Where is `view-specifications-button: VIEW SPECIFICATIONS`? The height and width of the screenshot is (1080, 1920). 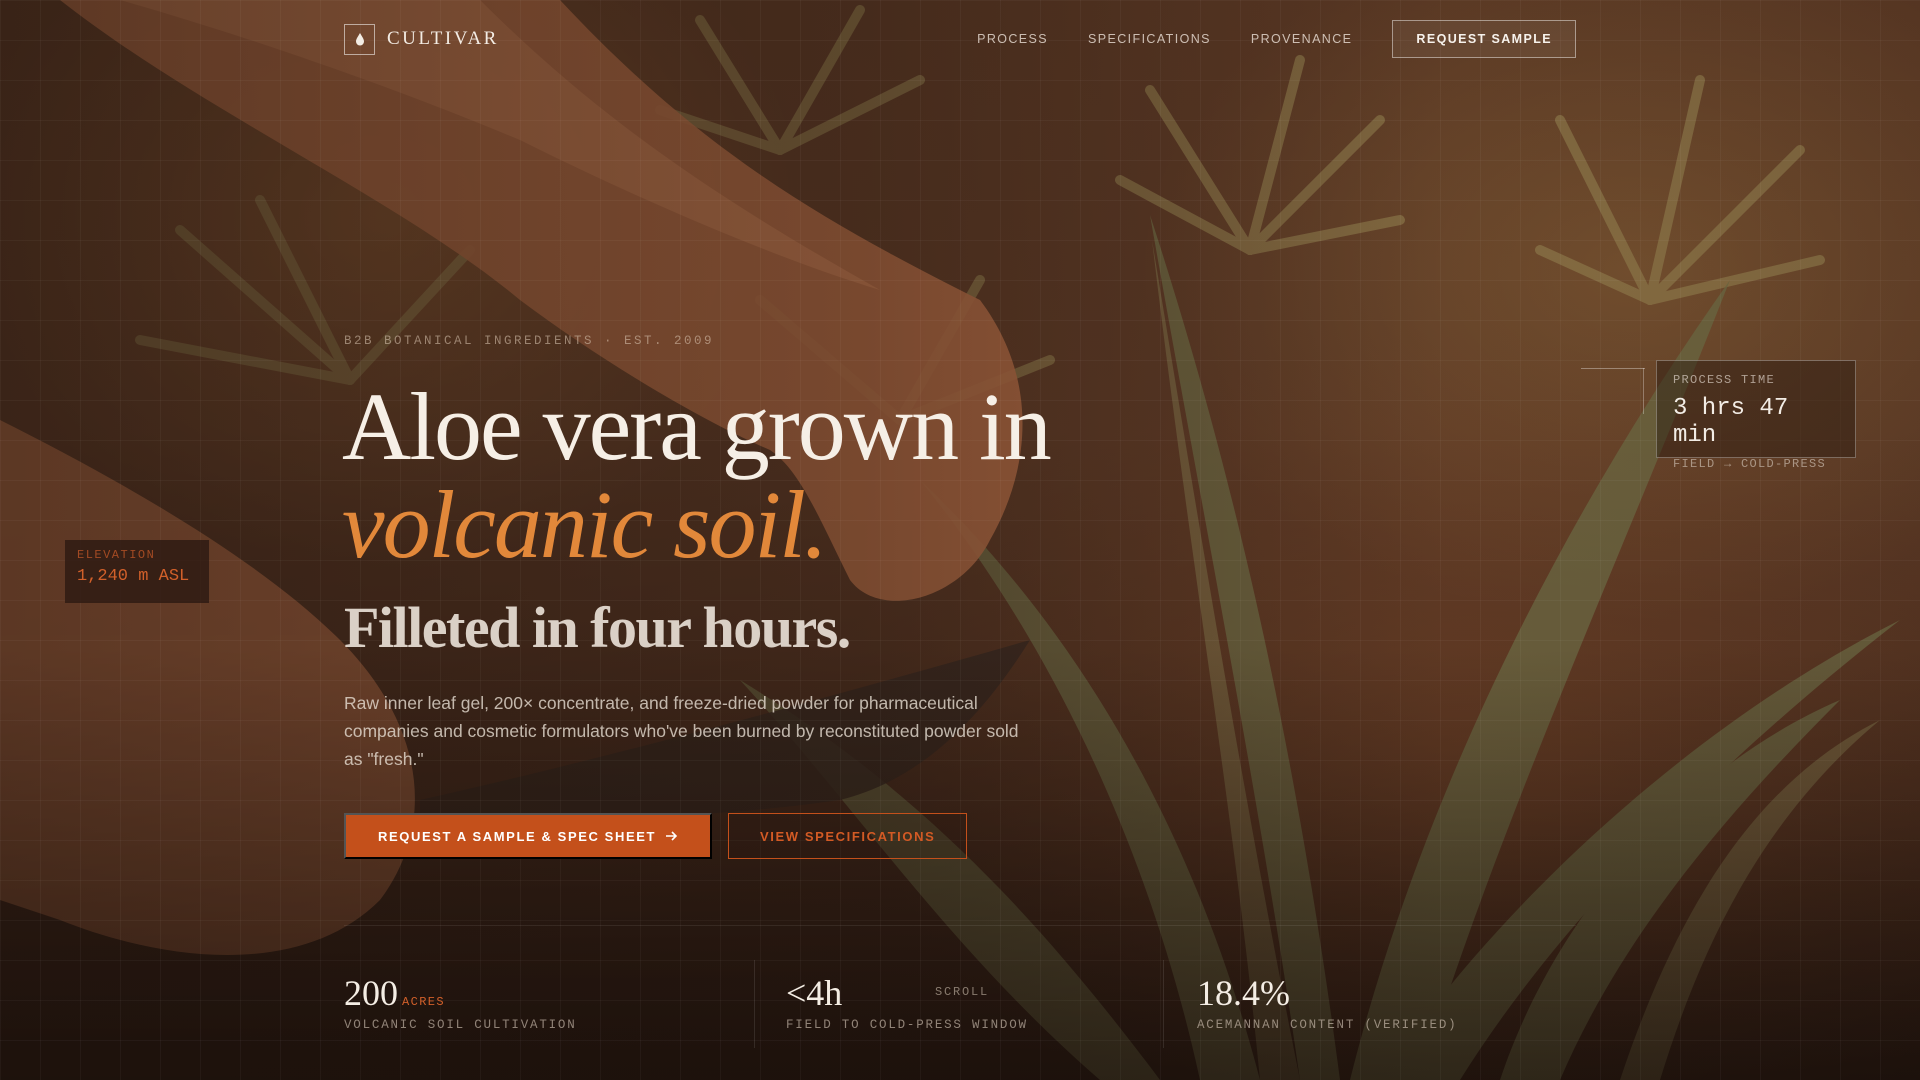 view-specifications-button: VIEW SPECIFICATIONS is located at coordinates (848, 836).